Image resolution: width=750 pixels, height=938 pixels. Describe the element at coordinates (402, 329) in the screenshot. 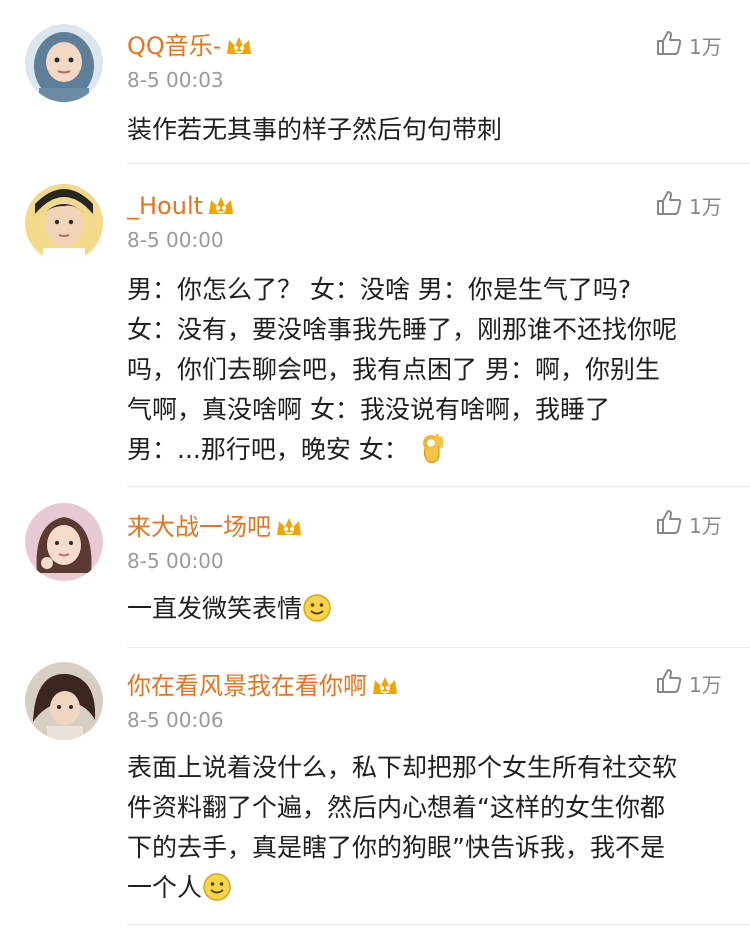

I see `comment-line: 女：没有，要没啥事我先睡了，刚那谁不还找你呢` at that location.